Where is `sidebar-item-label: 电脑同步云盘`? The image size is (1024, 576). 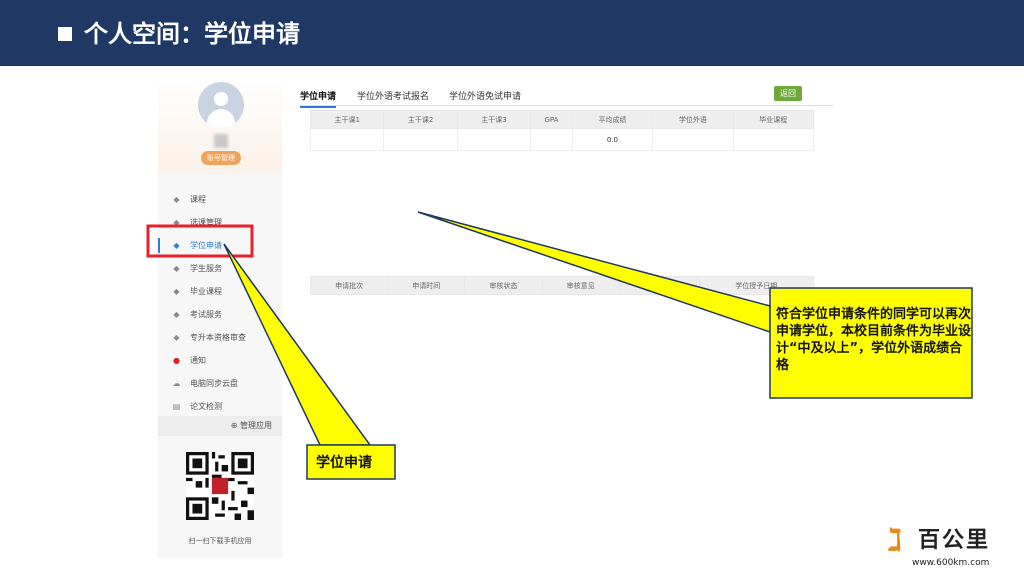
sidebar-item-label: 电脑同步云盘 is located at coordinates (214, 383).